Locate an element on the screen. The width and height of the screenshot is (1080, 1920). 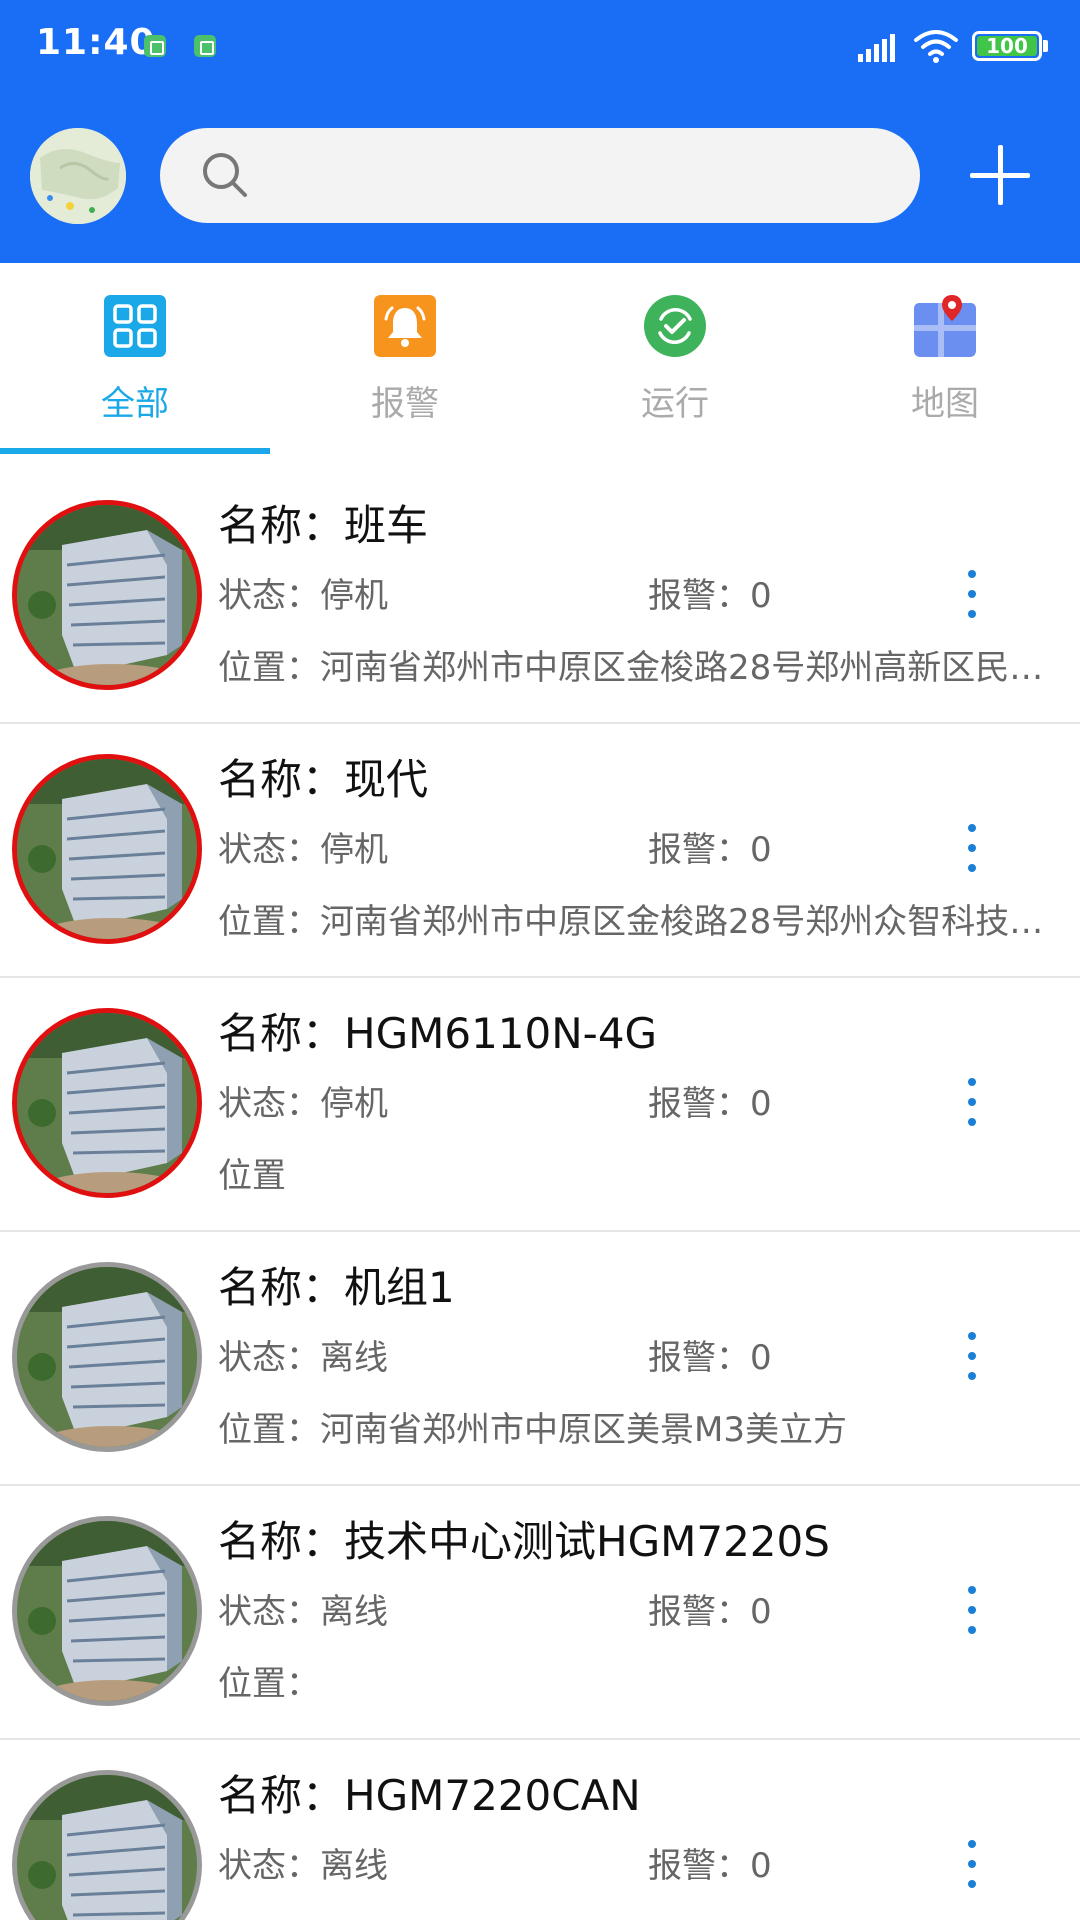
list-item: 名称：机组1 状态：离线 报警：0 位置：河南省郑州市中原区美景M3美立方 is located at coordinates (540, 1359).